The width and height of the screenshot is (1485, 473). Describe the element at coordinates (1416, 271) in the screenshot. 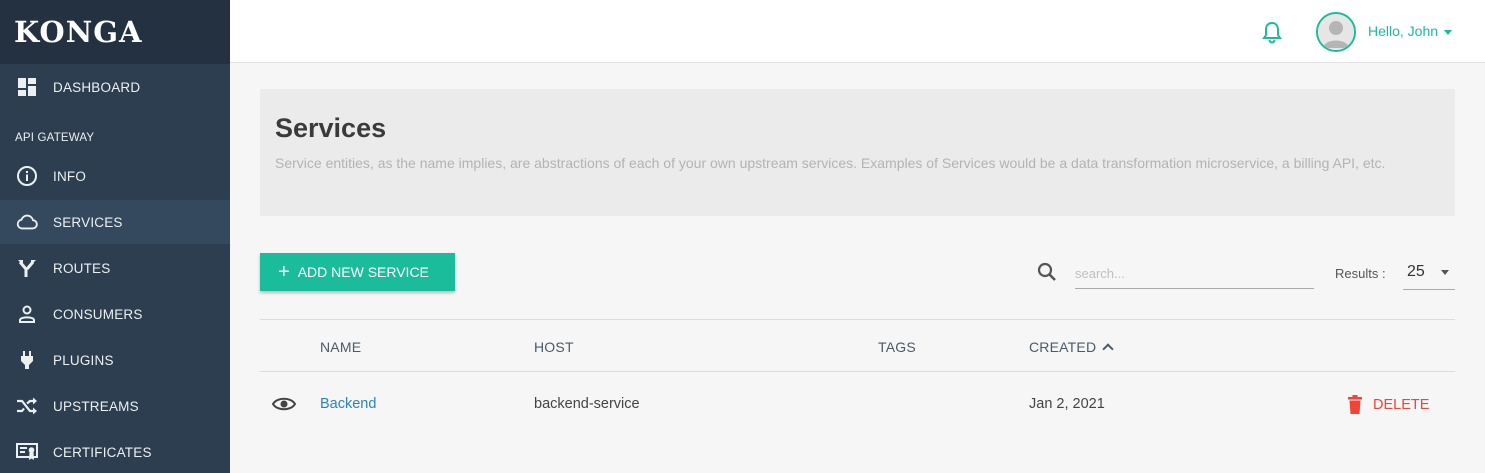

I see `results-value: 25` at that location.